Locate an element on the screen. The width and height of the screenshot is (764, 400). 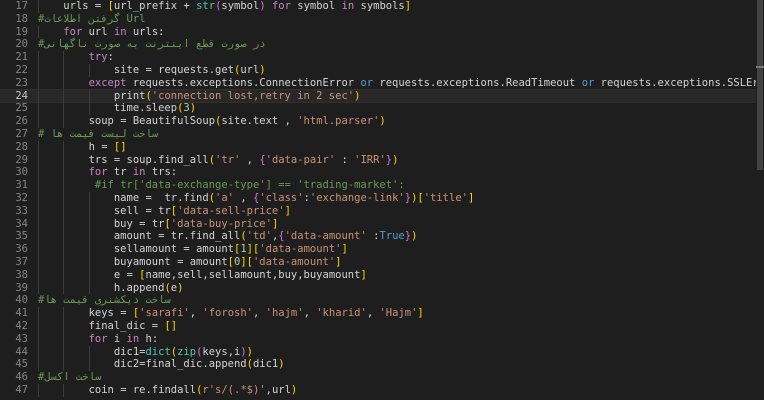
code-token: + is located at coordinates (190, 6).